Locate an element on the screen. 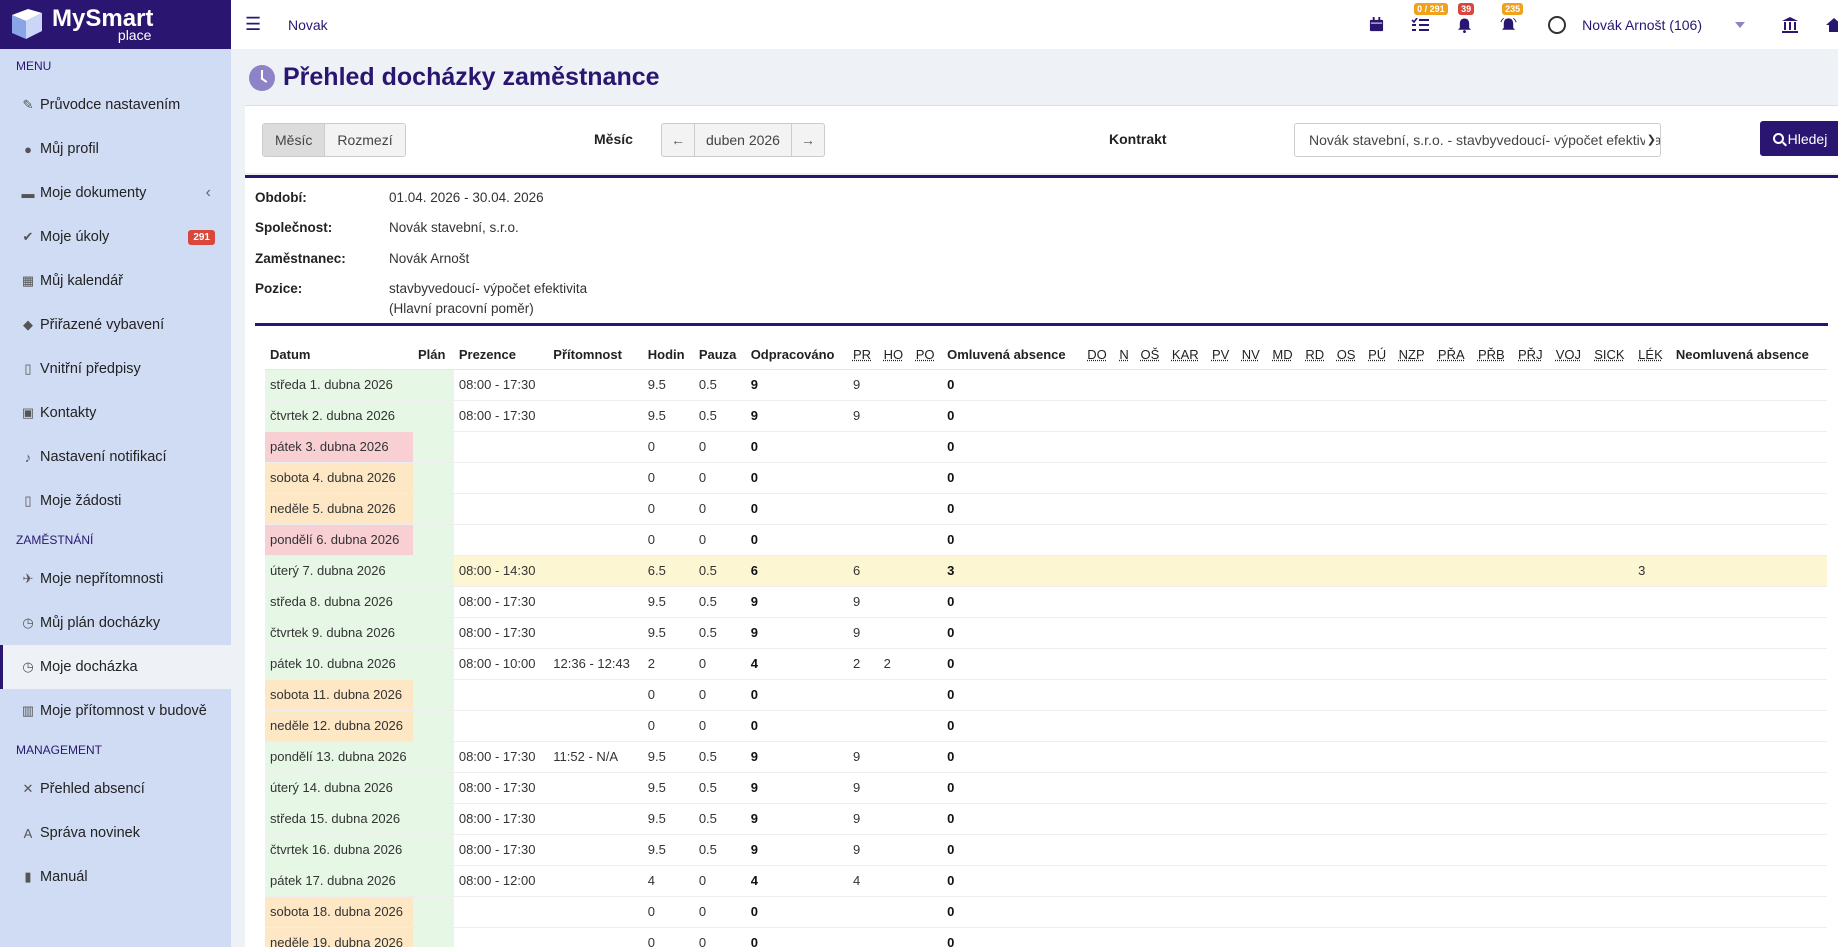  gem-icon: ◆ is located at coordinates (28, 324).